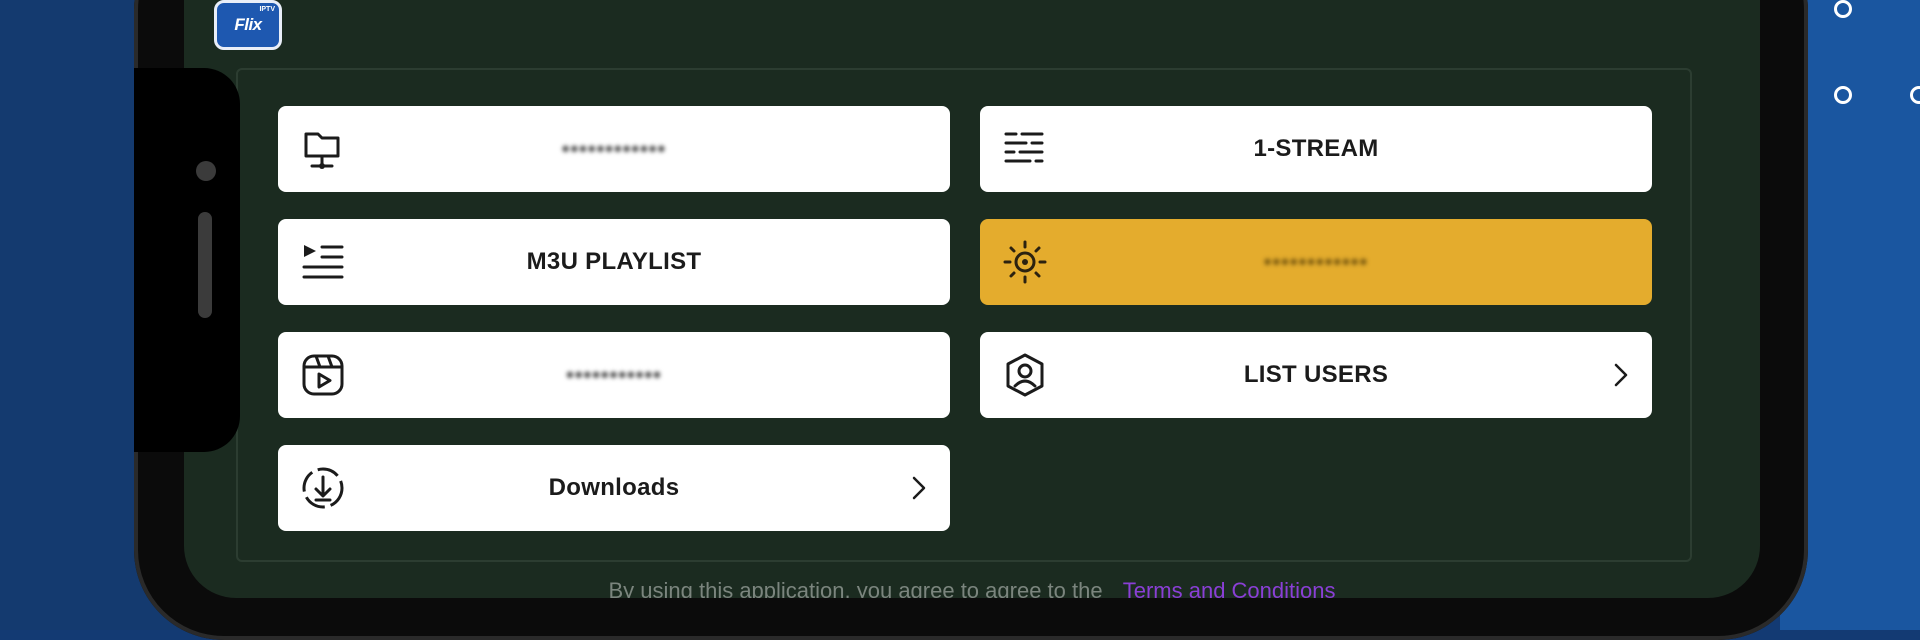 The height and width of the screenshot is (640, 1920). I want to click on user-shield-icon, so click(1025, 375).